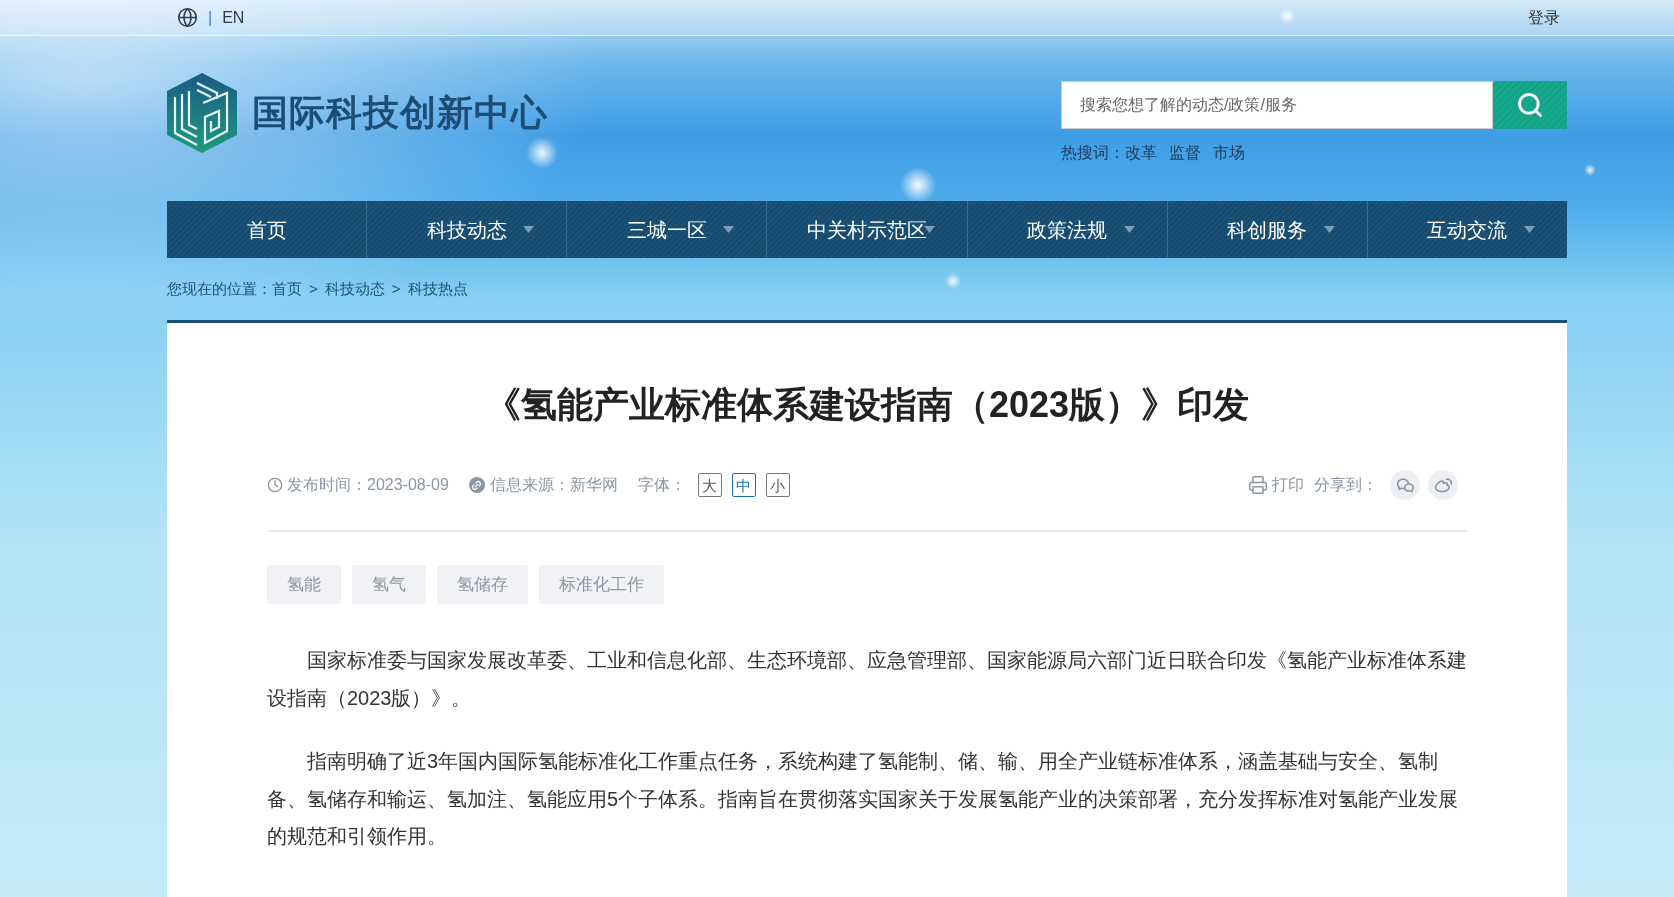 Image resolution: width=1674 pixels, height=897 pixels. I want to click on nav-item: 中关村示范区, so click(866, 229).